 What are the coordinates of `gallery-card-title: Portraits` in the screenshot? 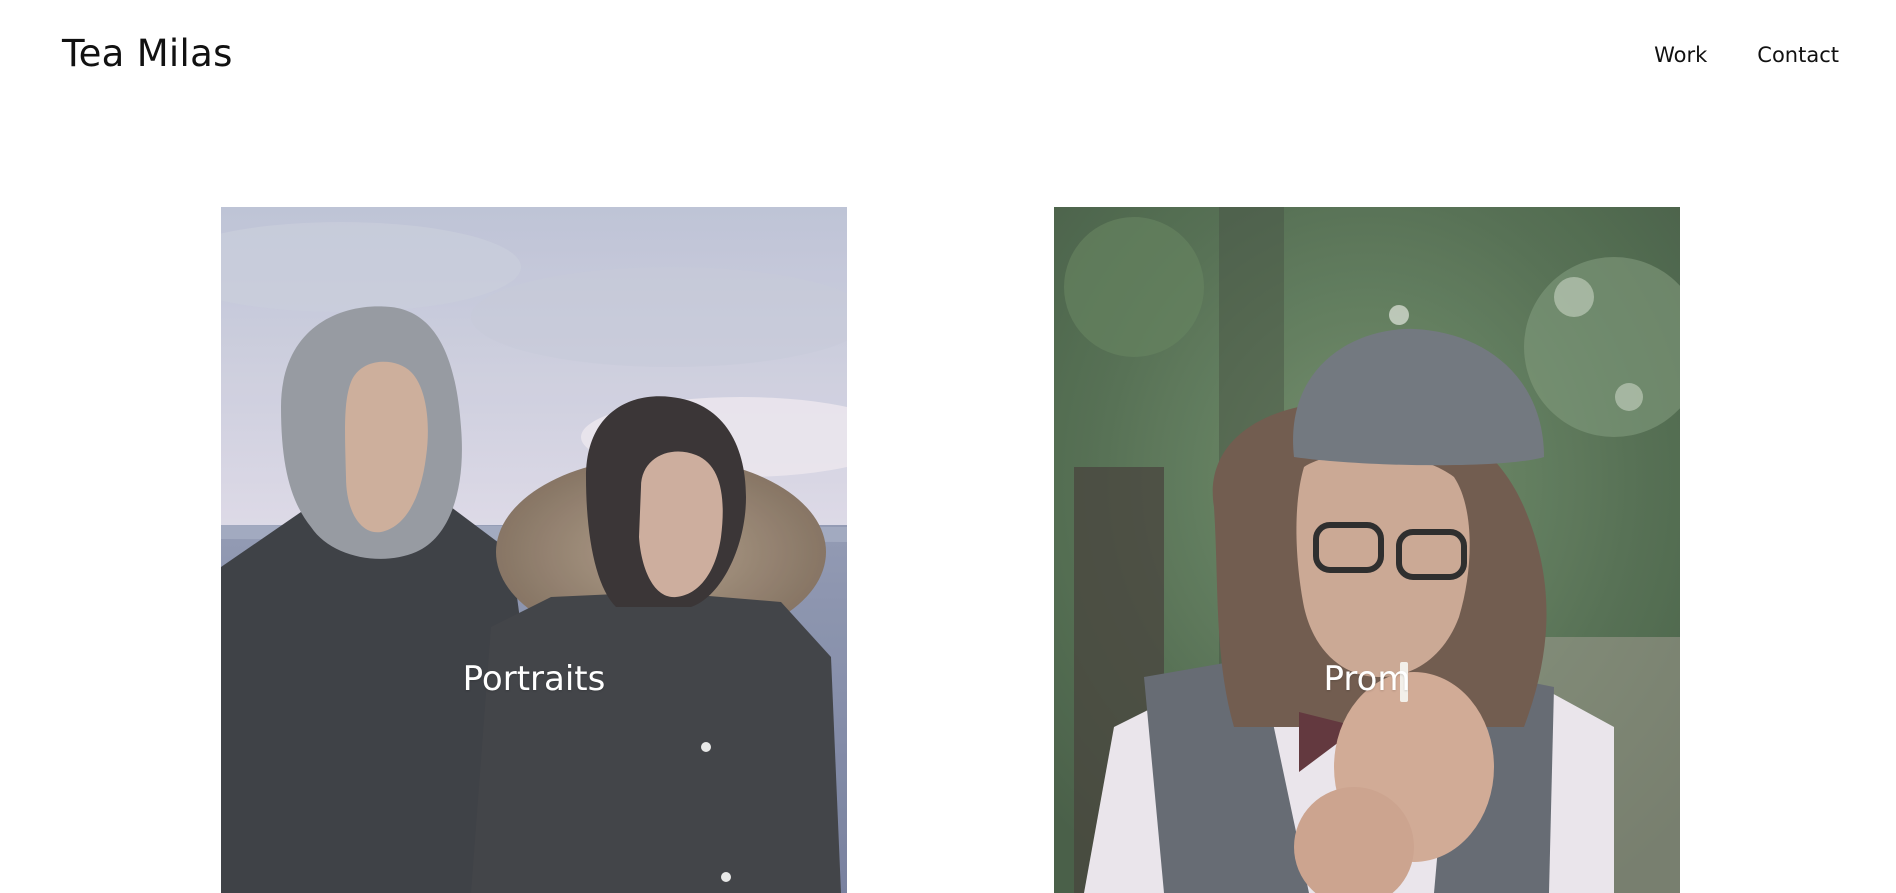 It's located at (534, 679).